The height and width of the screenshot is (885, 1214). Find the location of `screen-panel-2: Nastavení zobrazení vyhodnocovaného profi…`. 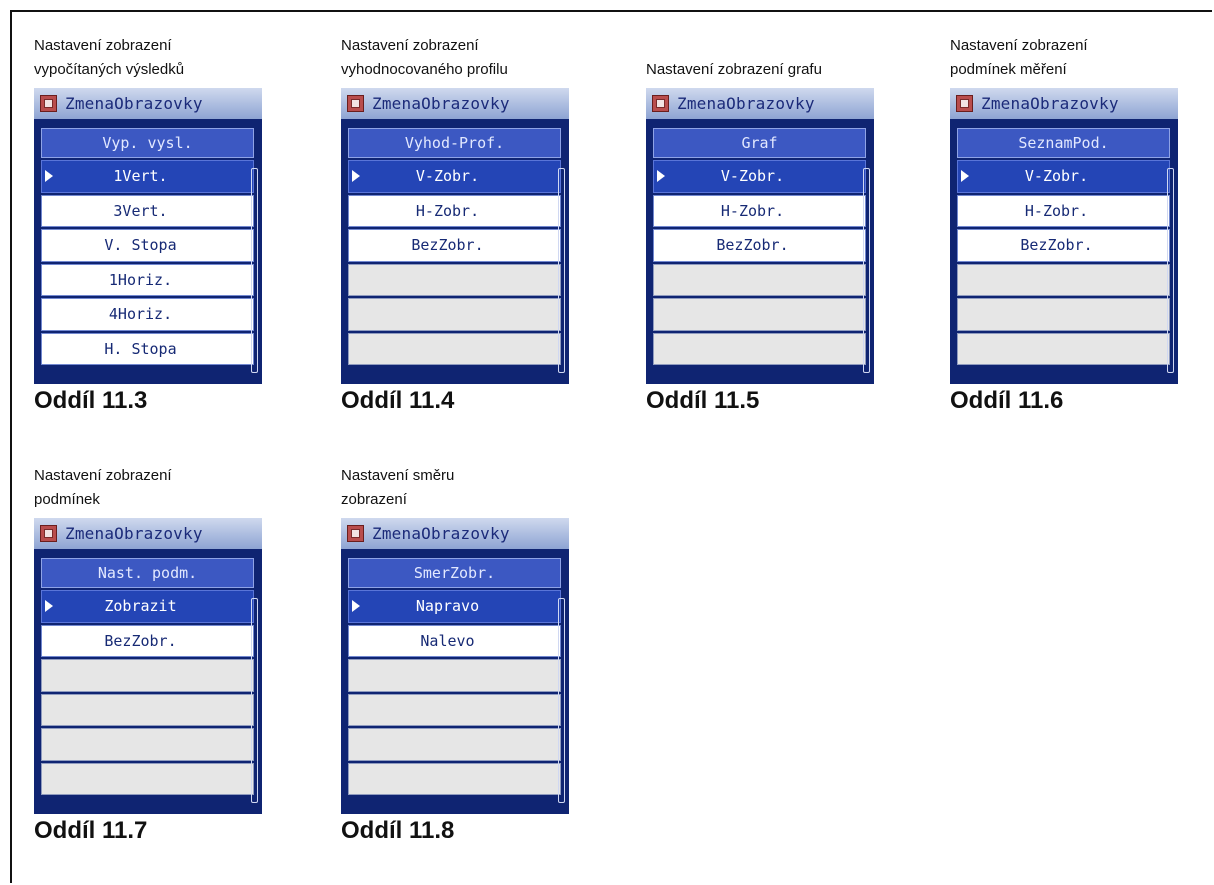

screen-panel-2: Nastavení zobrazení vyhodnocovaného profi… is located at coordinates (455, 225).